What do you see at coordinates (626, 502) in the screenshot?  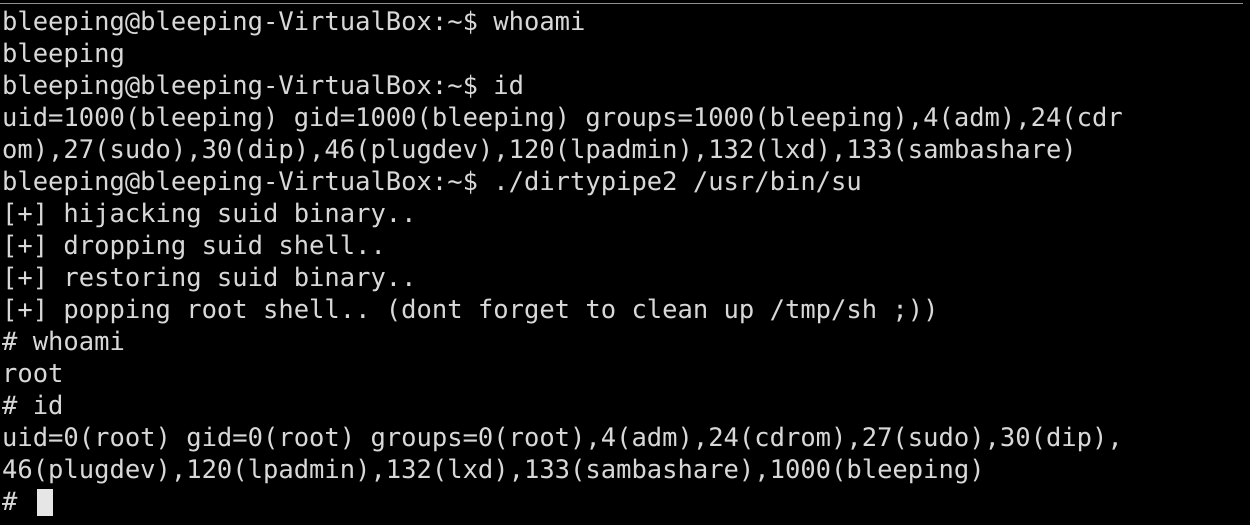 I see `terminal-prompt-line: #` at bounding box center [626, 502].